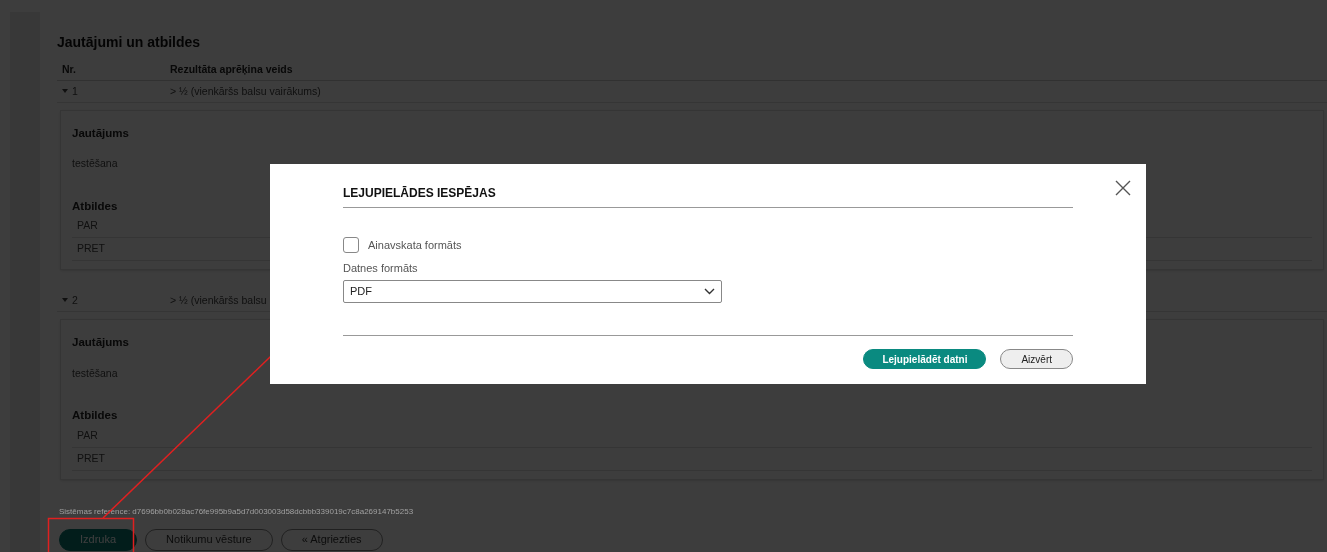 Image resolution: width=1327 pixels, height=552 pixels. I want to click on section-title: Jautājumi un atbildes, so click(129, 42).